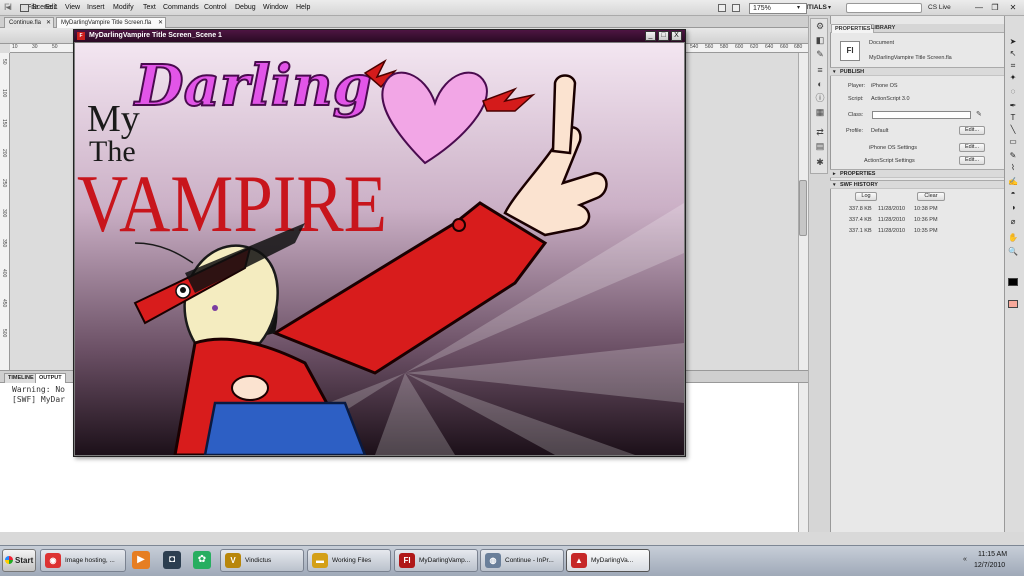  I want to click on vindictus-icon: V, so click(233, 560).